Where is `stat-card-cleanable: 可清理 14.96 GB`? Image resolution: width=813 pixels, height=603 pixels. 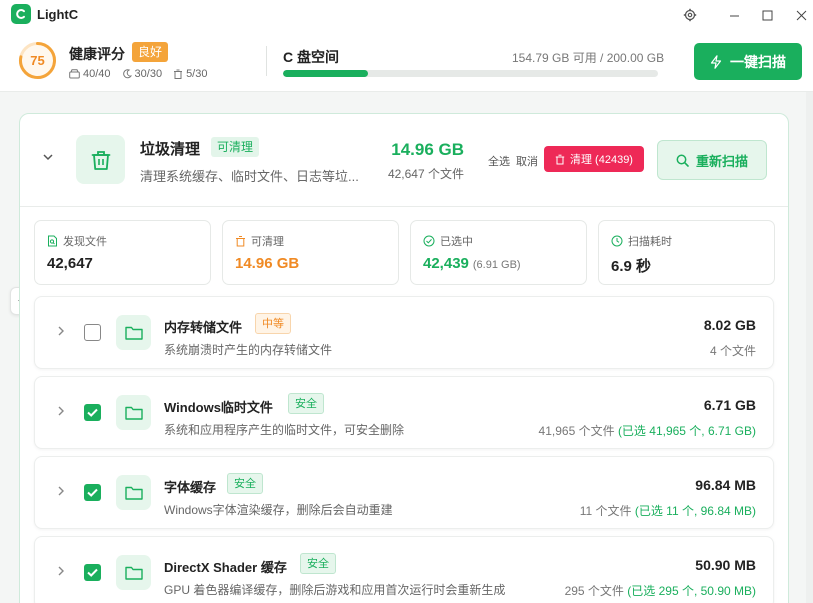
stat-card-cleanable: 可清理 14.96 GB is located at coordinates (310, 252).